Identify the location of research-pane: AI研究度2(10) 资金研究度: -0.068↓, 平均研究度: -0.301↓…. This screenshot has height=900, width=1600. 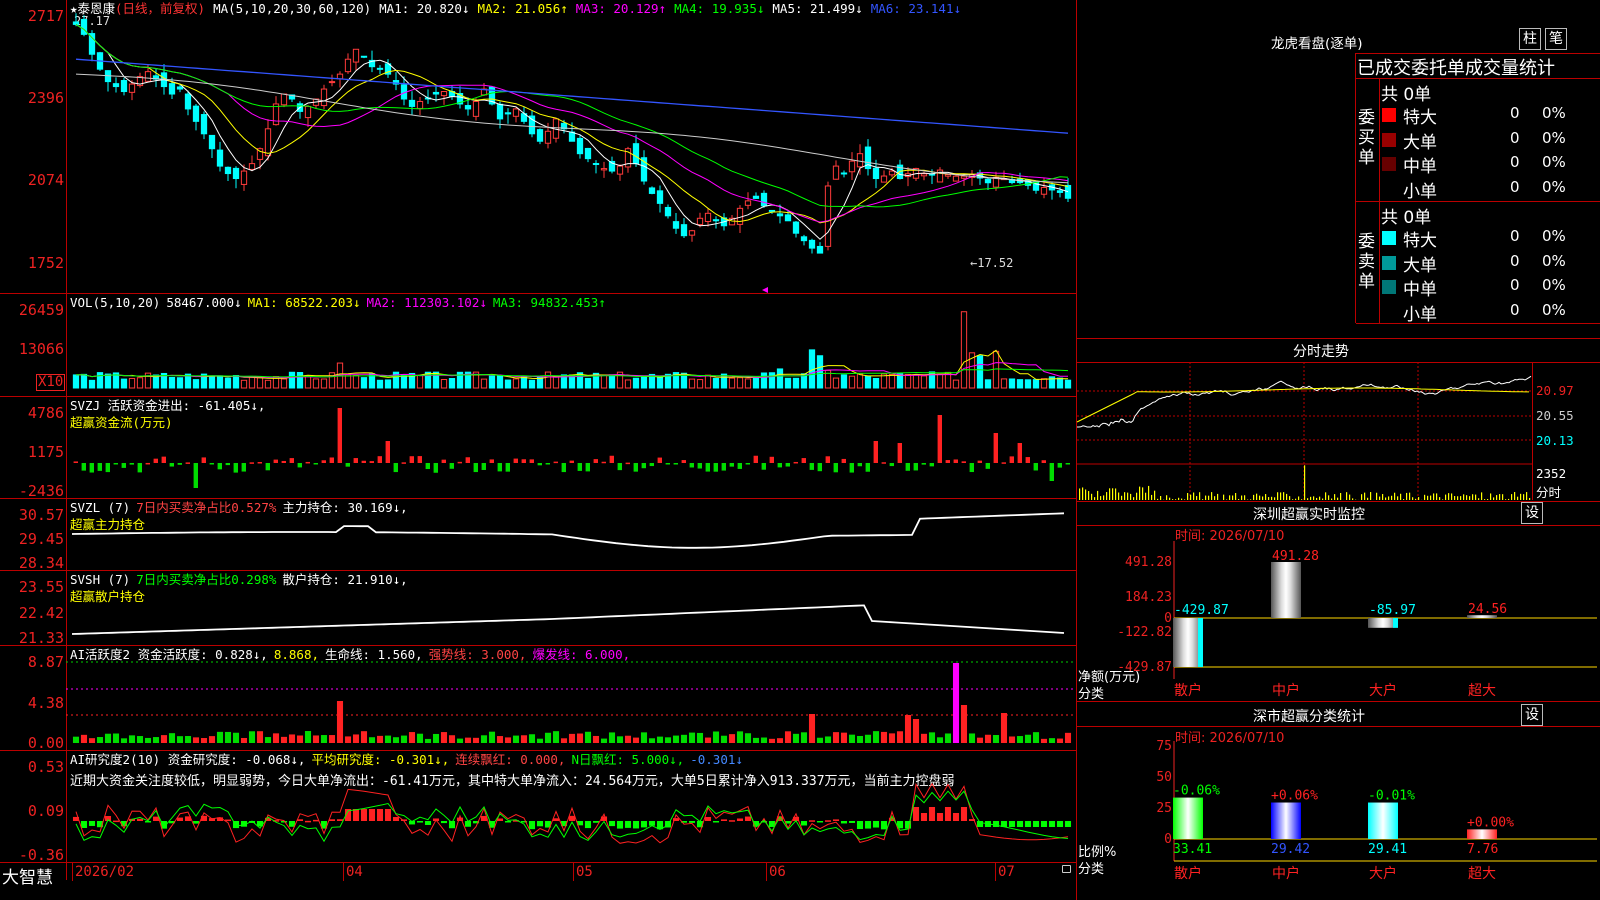
(538, 807).